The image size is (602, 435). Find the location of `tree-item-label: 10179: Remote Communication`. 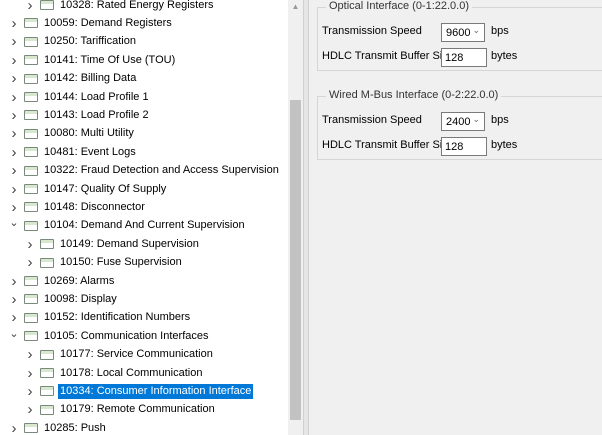

tree-item-label: 10179: Remote Communication is located at coordinates (137, 409).